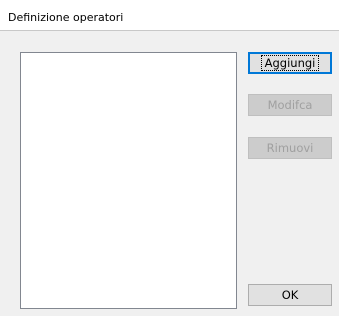 Image resolution: width=339 pixels, height=316 pixels. Describe the element at coordinates (66, 17) in the screenshot. I see `window-title: Definizione operatori` at that location.